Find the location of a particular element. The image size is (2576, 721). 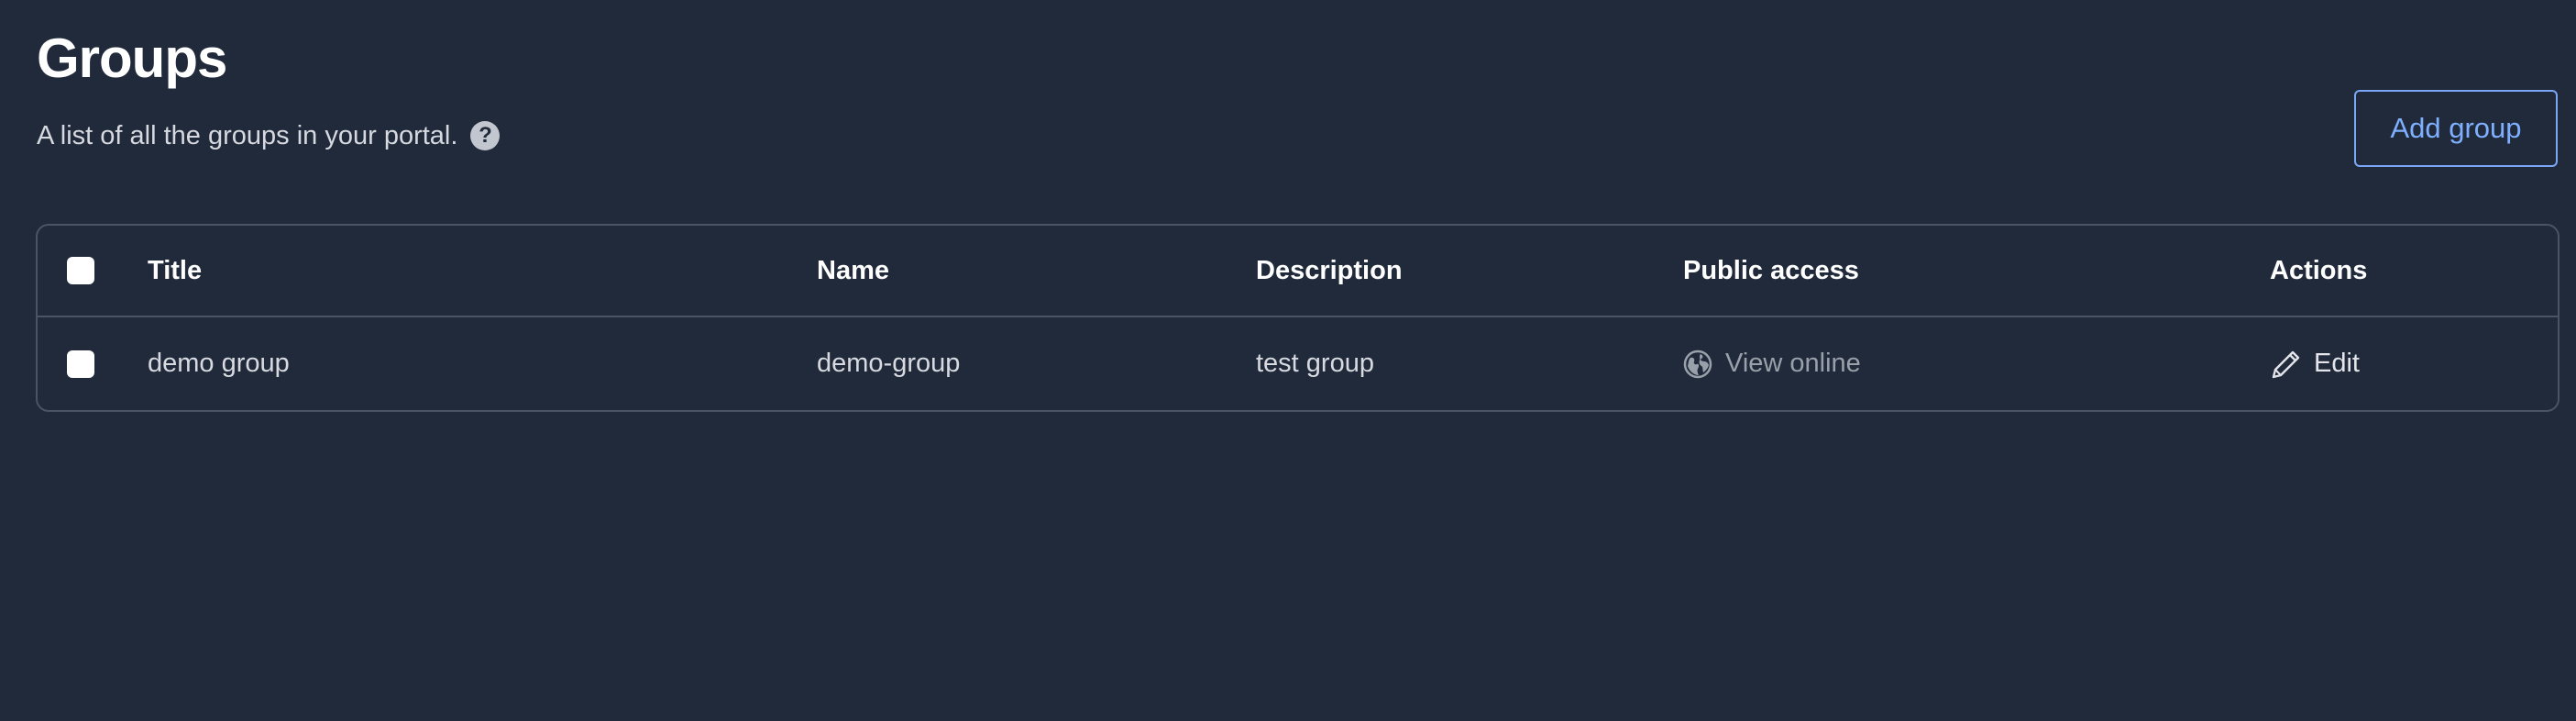

column-header-name: Name is located at coordinates (853, 270).